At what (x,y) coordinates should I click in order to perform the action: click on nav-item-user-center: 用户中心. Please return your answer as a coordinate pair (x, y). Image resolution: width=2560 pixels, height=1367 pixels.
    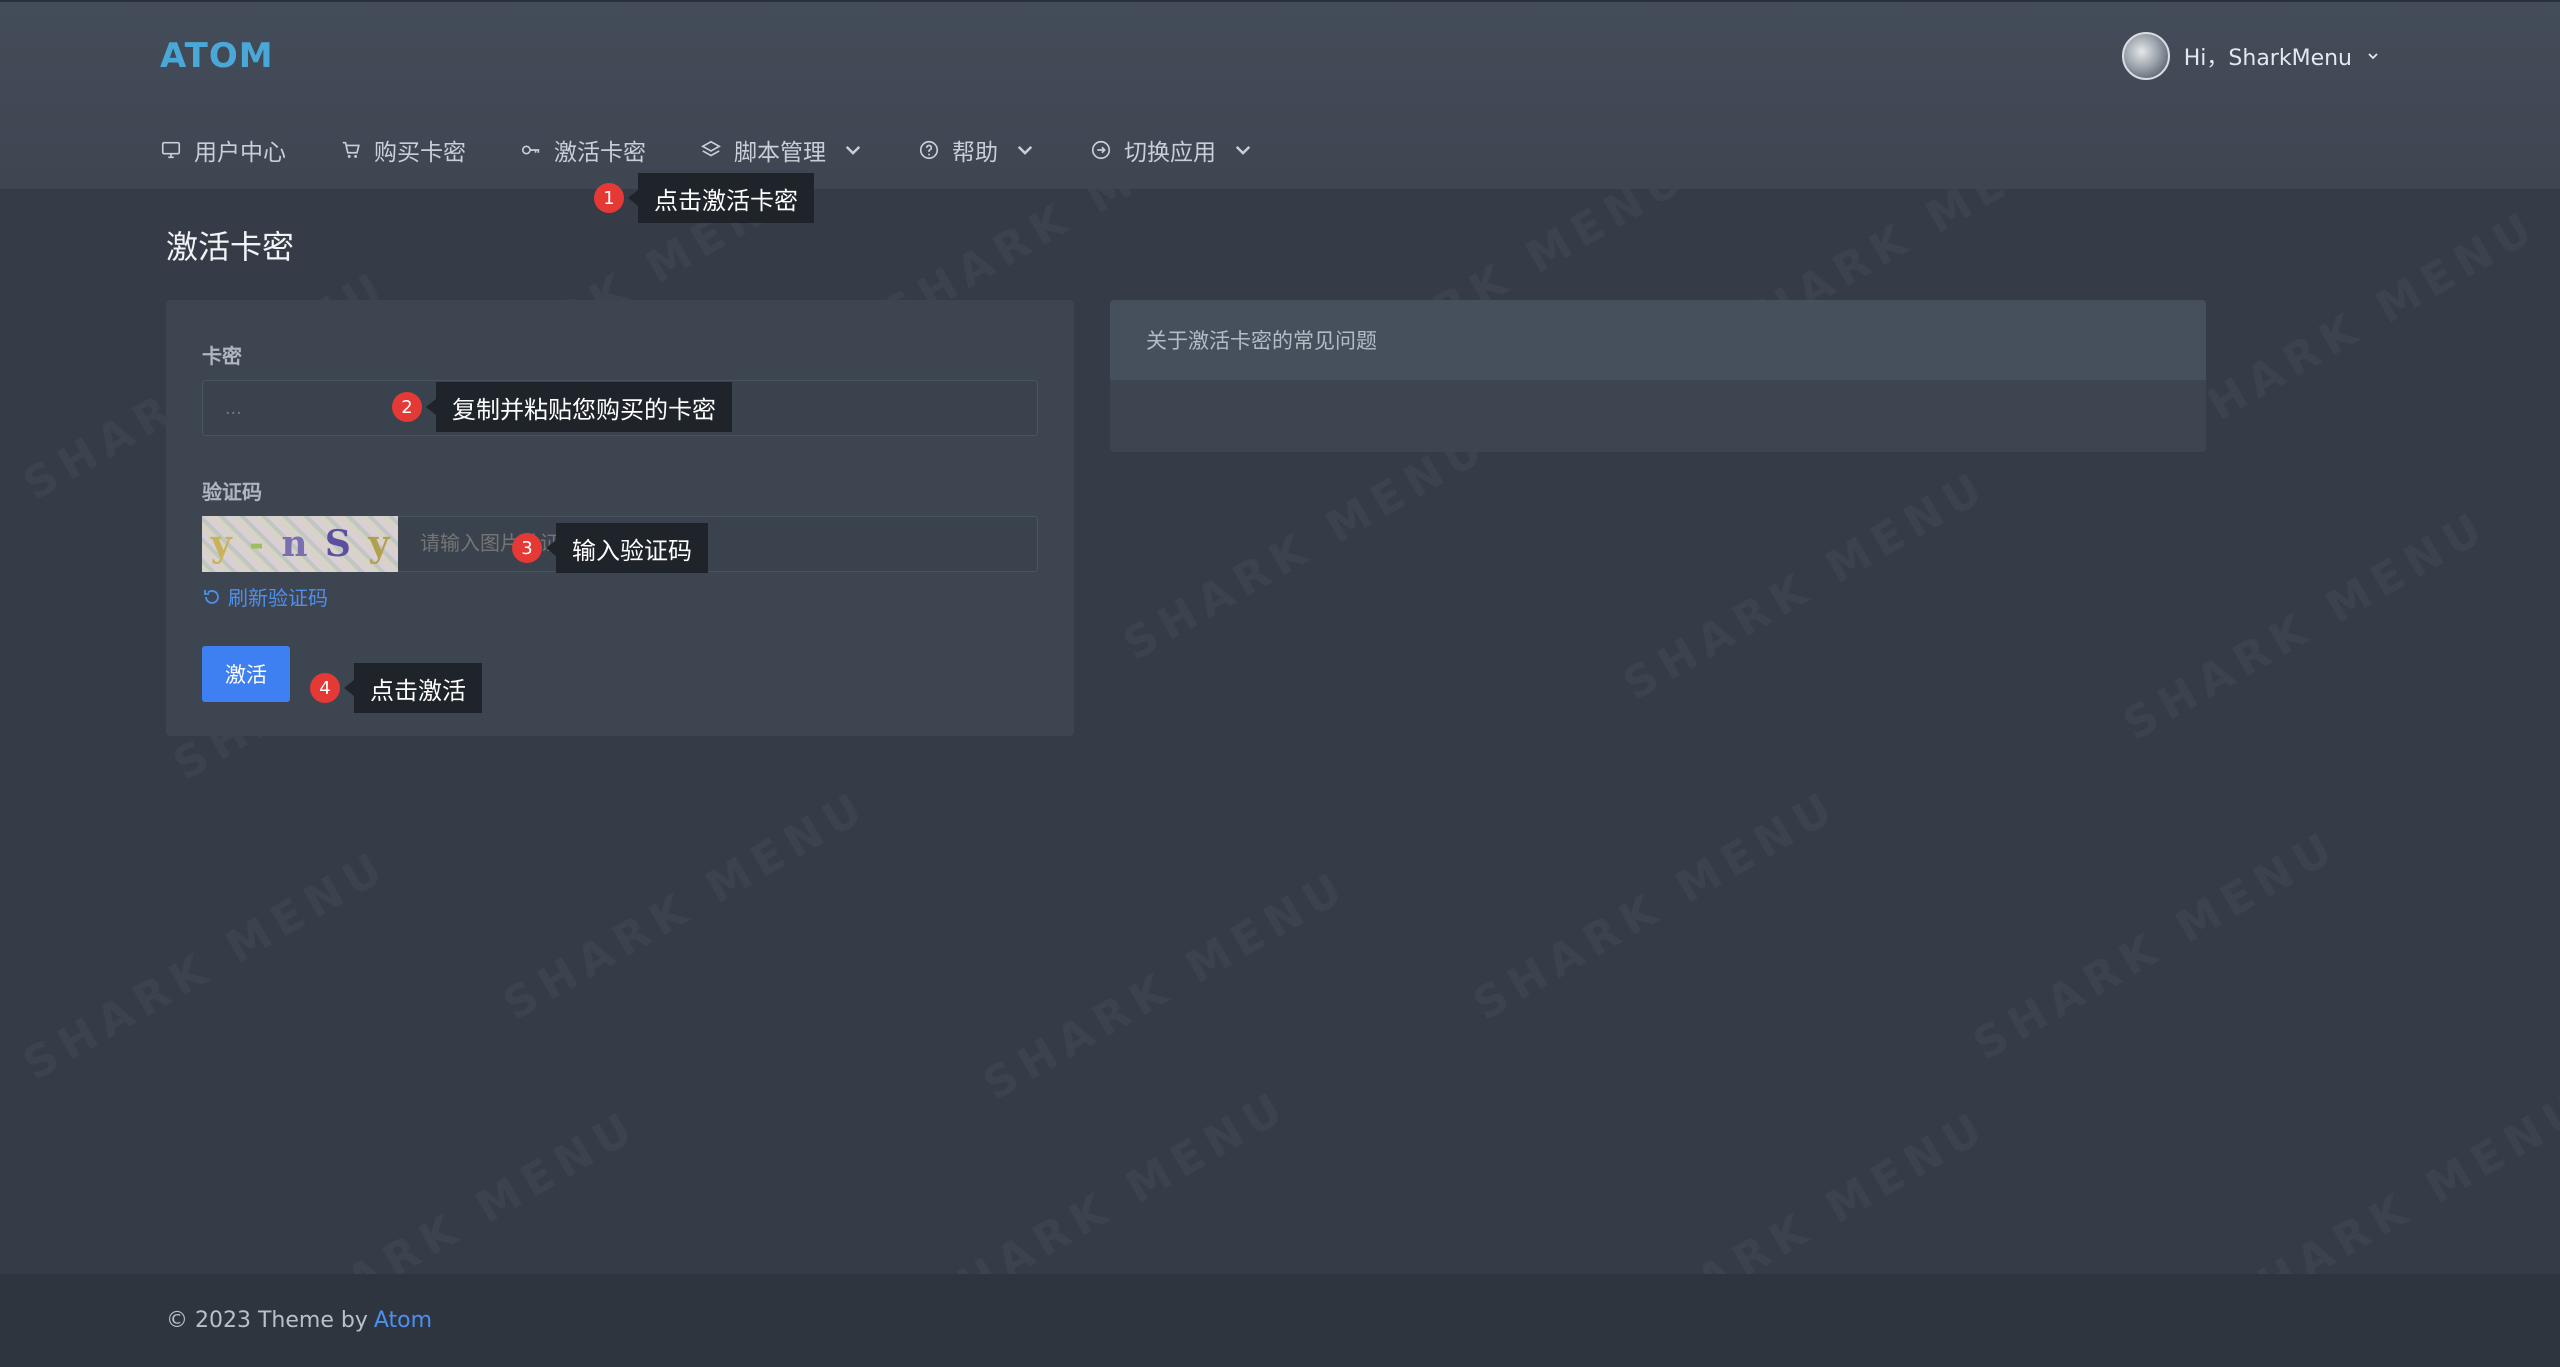
    Looking at the image, I should click on (223, 150).